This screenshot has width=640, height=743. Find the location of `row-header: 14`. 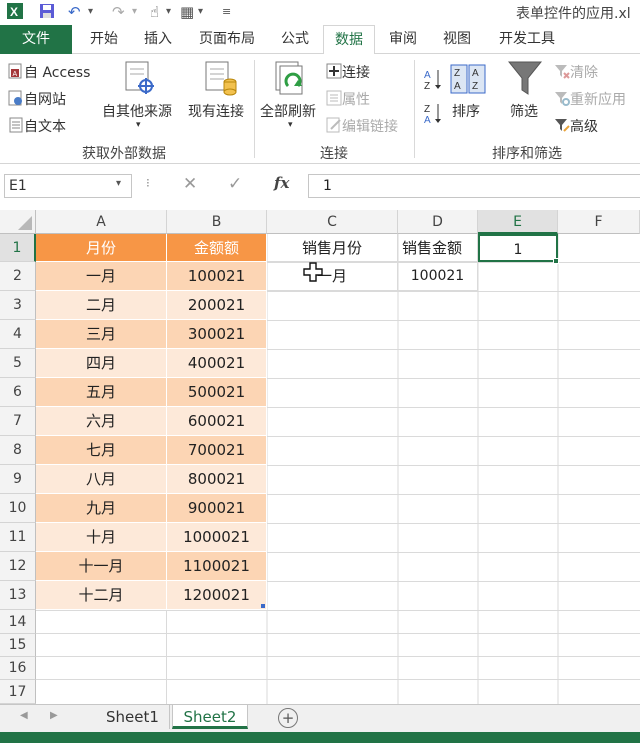

row-header: 14 is located at coordinates (18, 622).